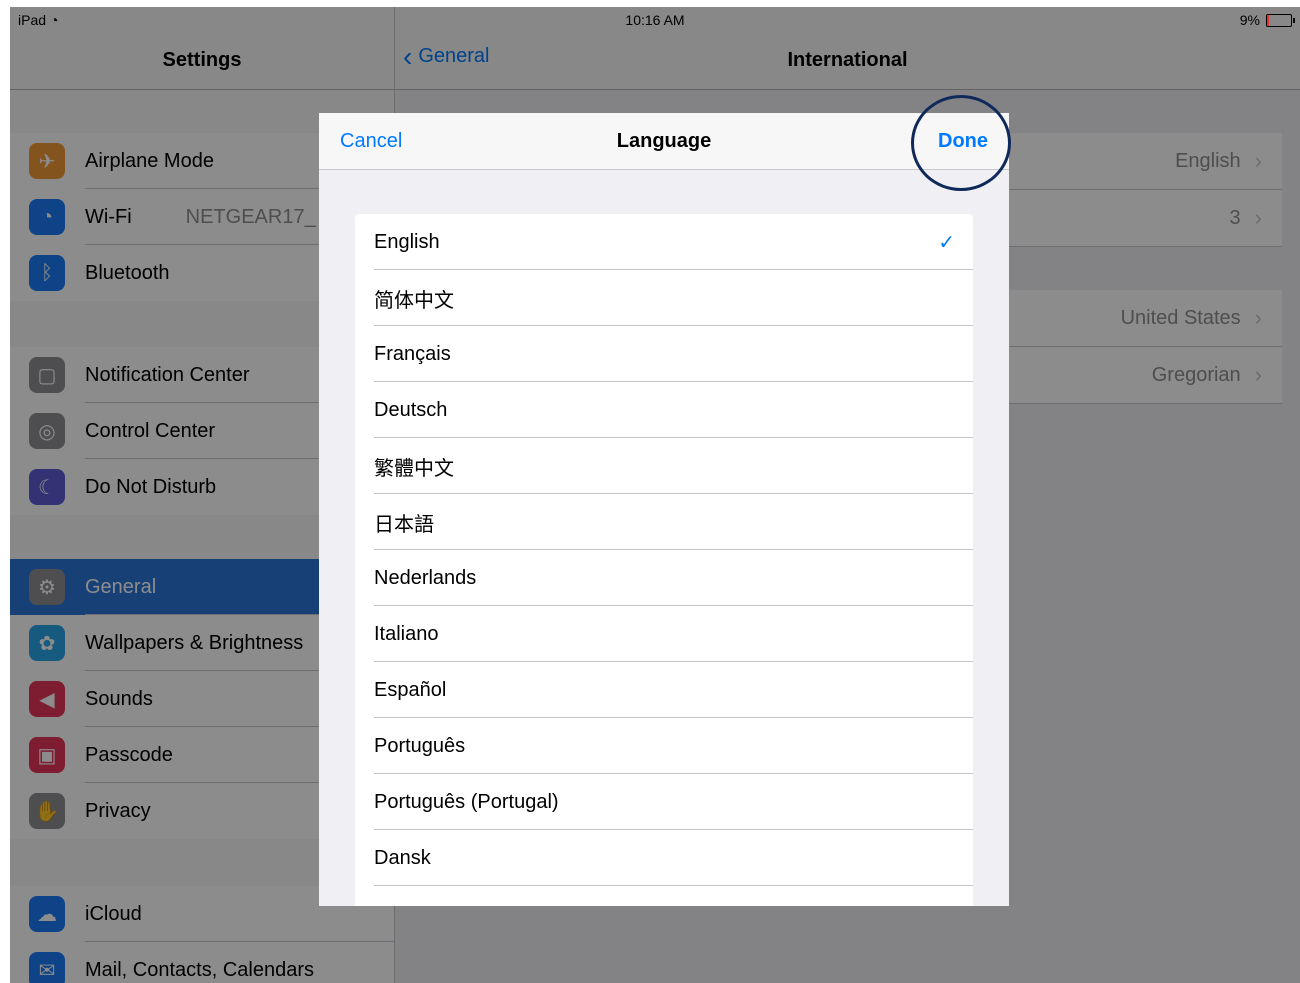  I want to click on language-option: Dansk, so click(664, 858).